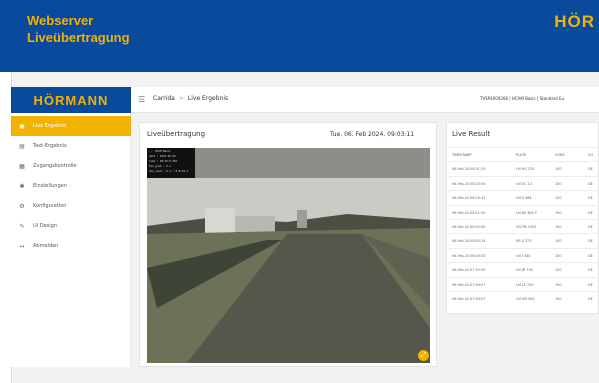 Image resolution: width=599 pixels, height=383 pixels. I want to click on table-row: 06-Feb-24 07:49:07 LM LE 239 100 DE, so click(522, 283).